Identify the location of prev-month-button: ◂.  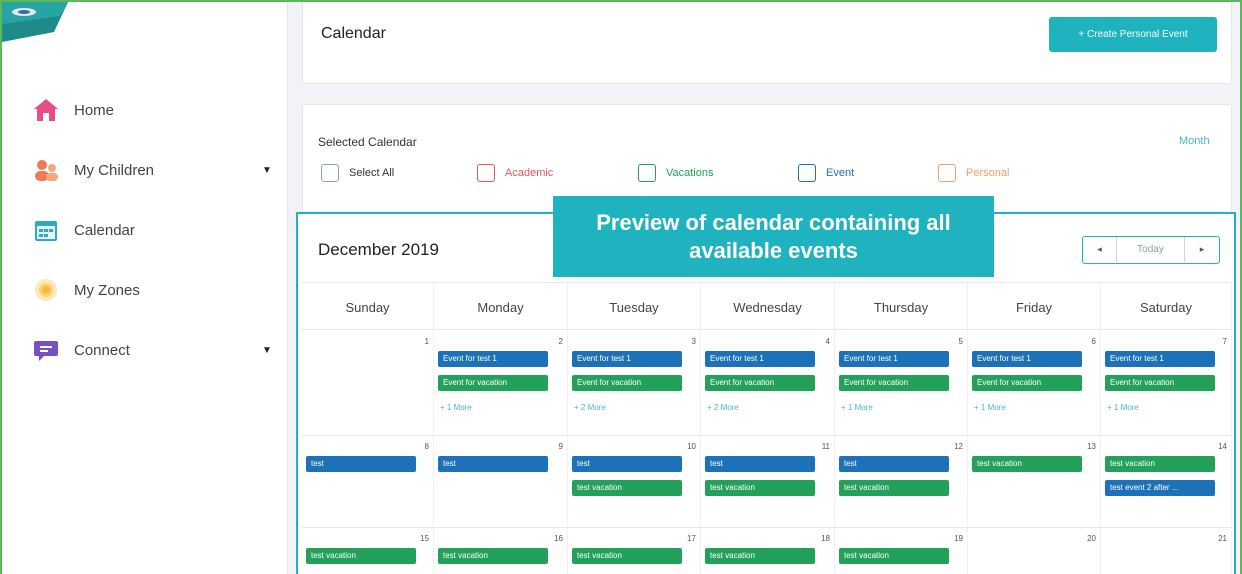
(1100, 249).